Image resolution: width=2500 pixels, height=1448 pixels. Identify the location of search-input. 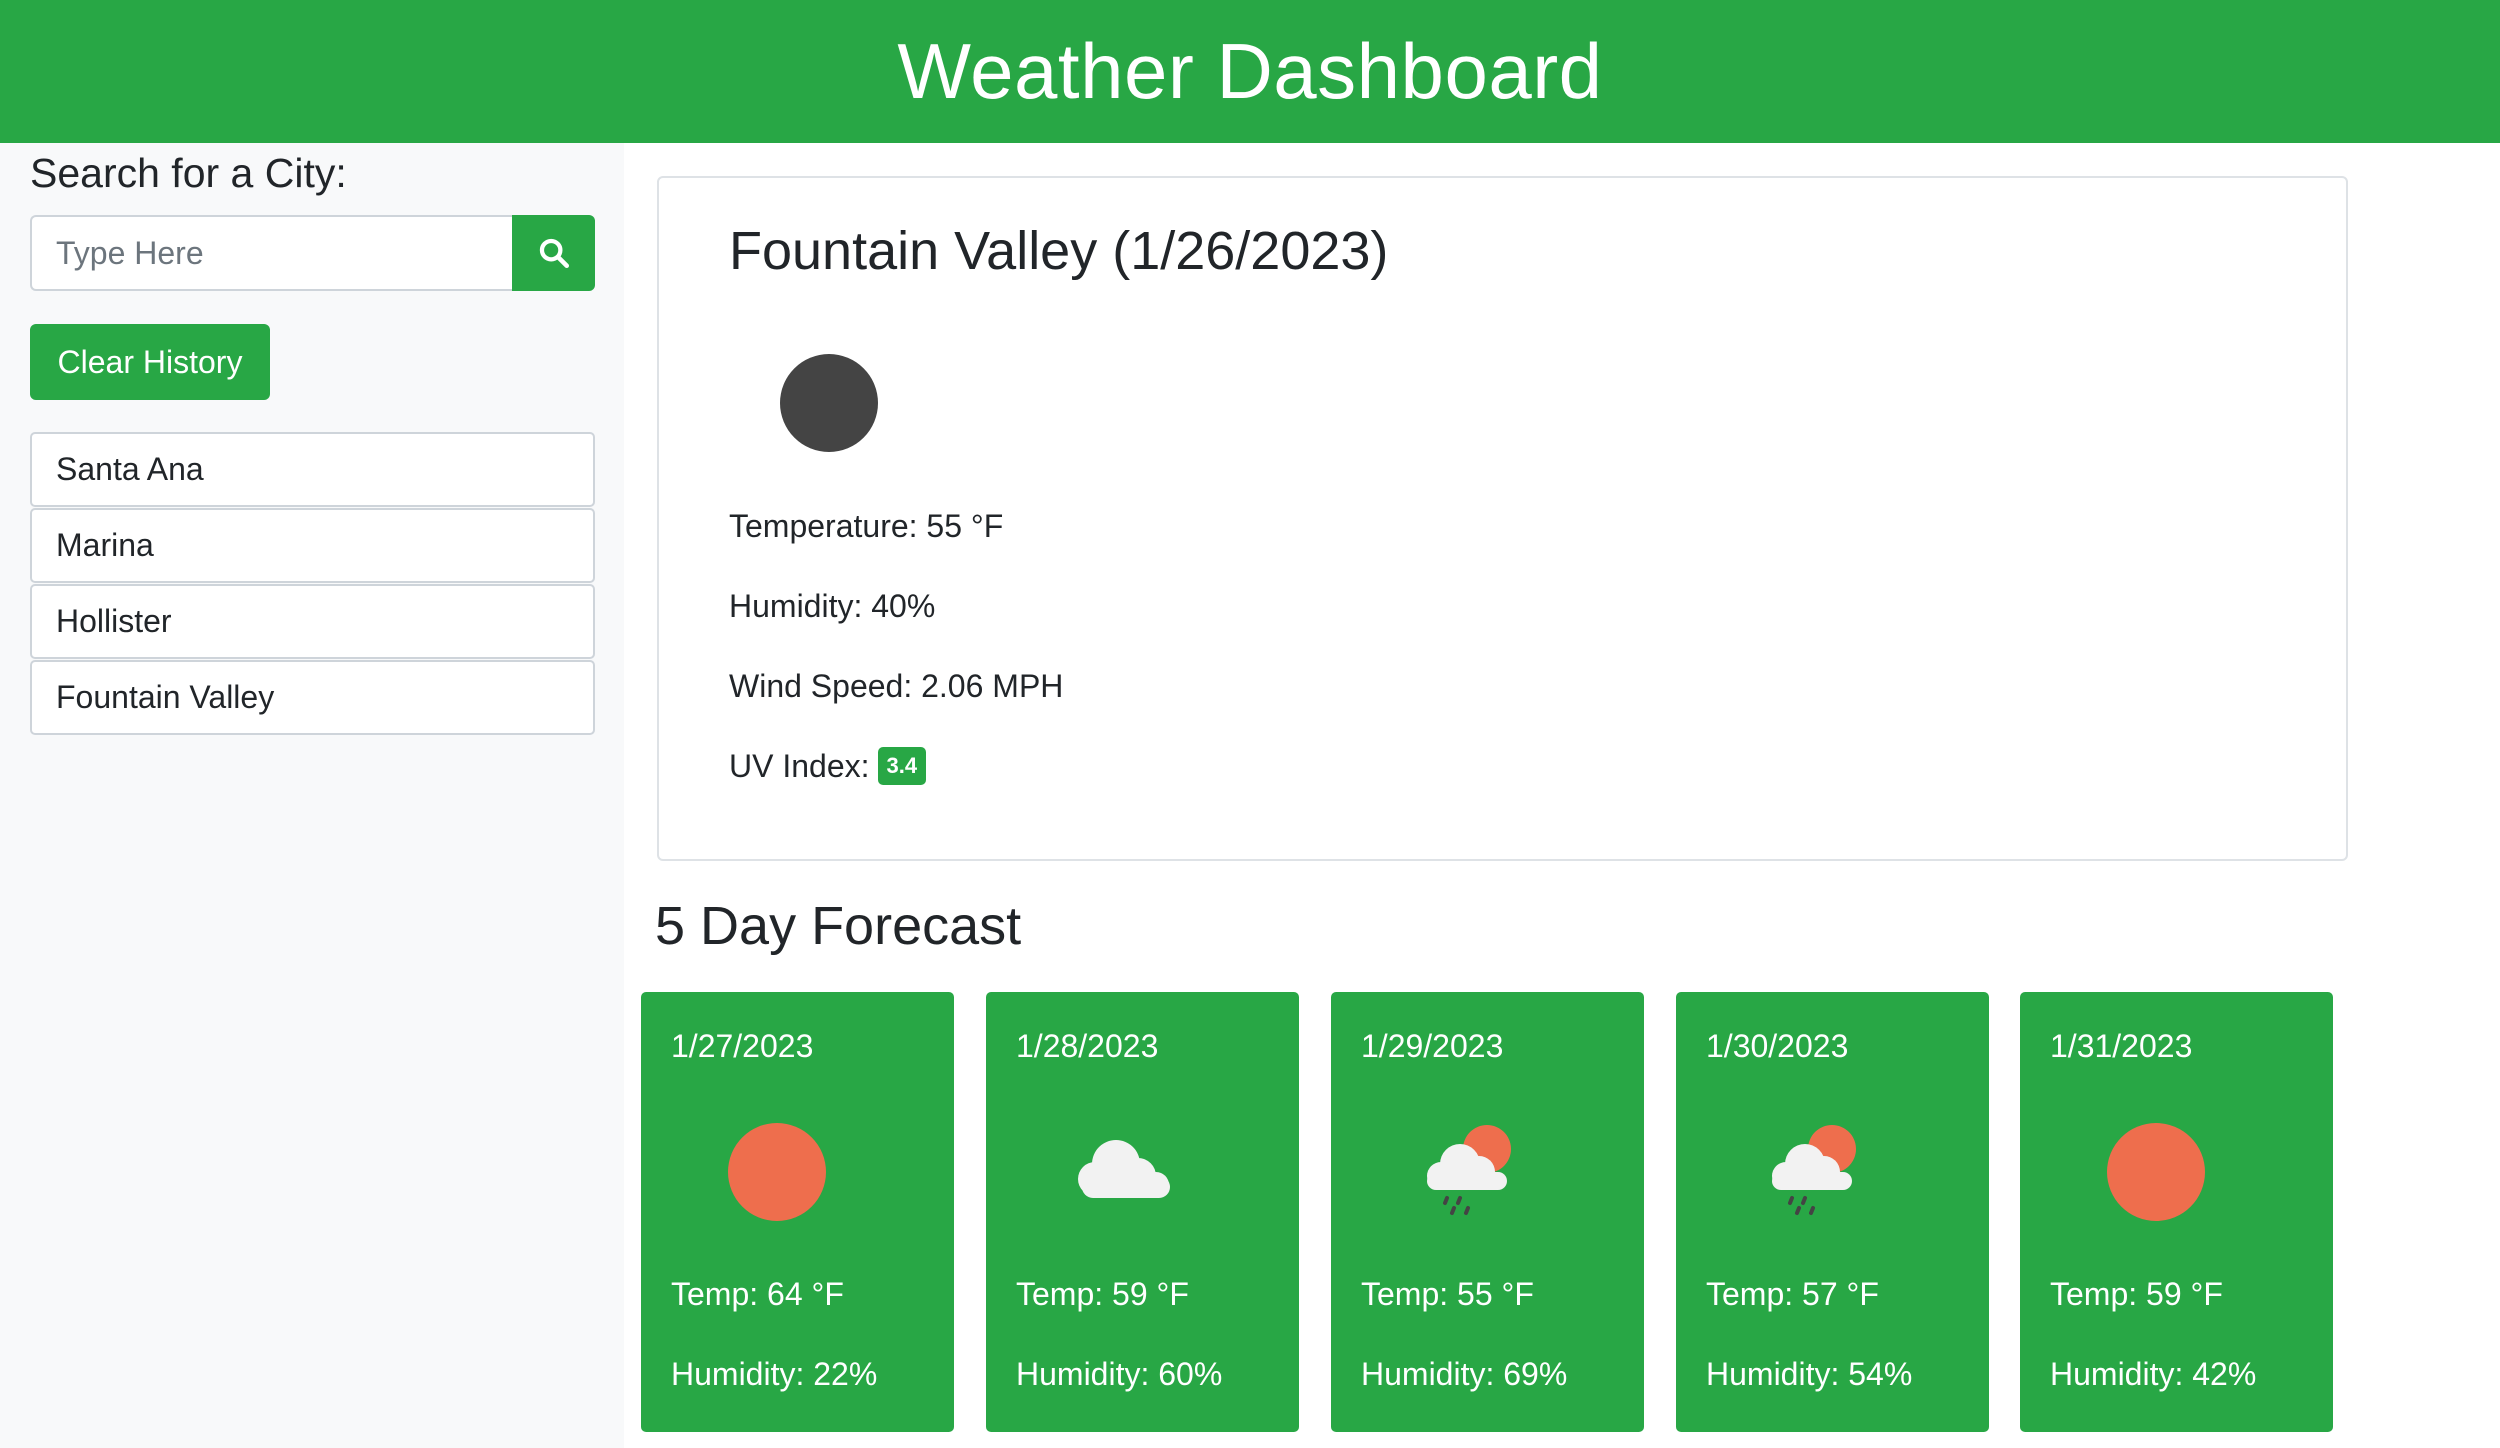
(271, 253).